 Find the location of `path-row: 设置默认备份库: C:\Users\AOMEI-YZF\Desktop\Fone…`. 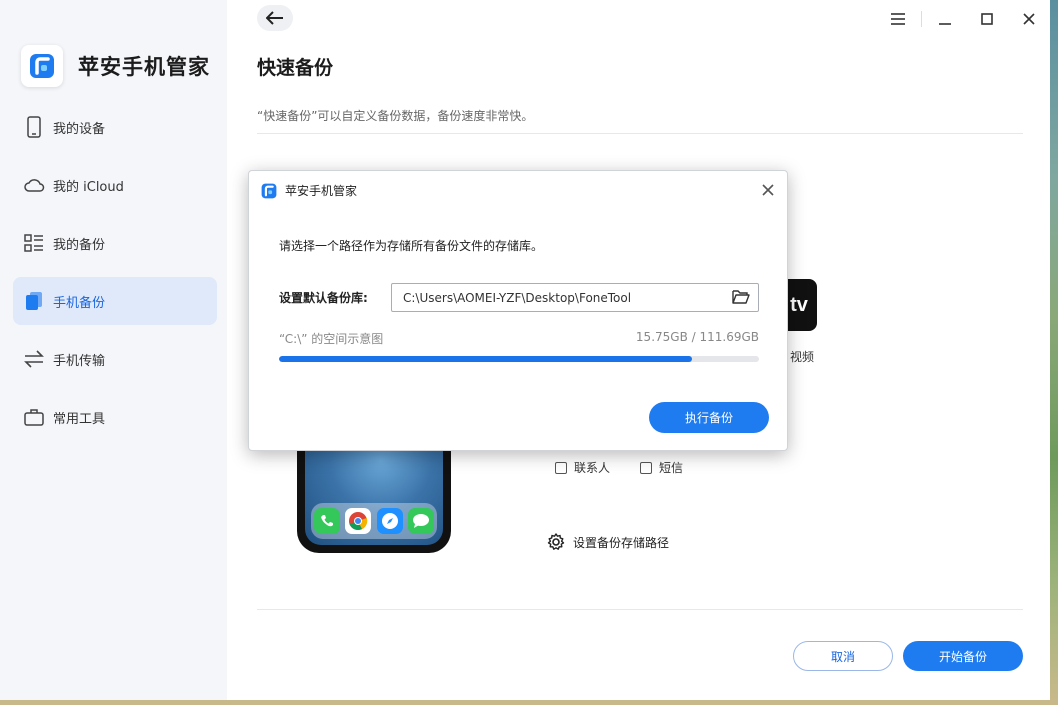

path-row: 设置默认备份库: C:\Users\AOMEI-YZF\Desktop\Fone… is located at coordinates (519, 297).